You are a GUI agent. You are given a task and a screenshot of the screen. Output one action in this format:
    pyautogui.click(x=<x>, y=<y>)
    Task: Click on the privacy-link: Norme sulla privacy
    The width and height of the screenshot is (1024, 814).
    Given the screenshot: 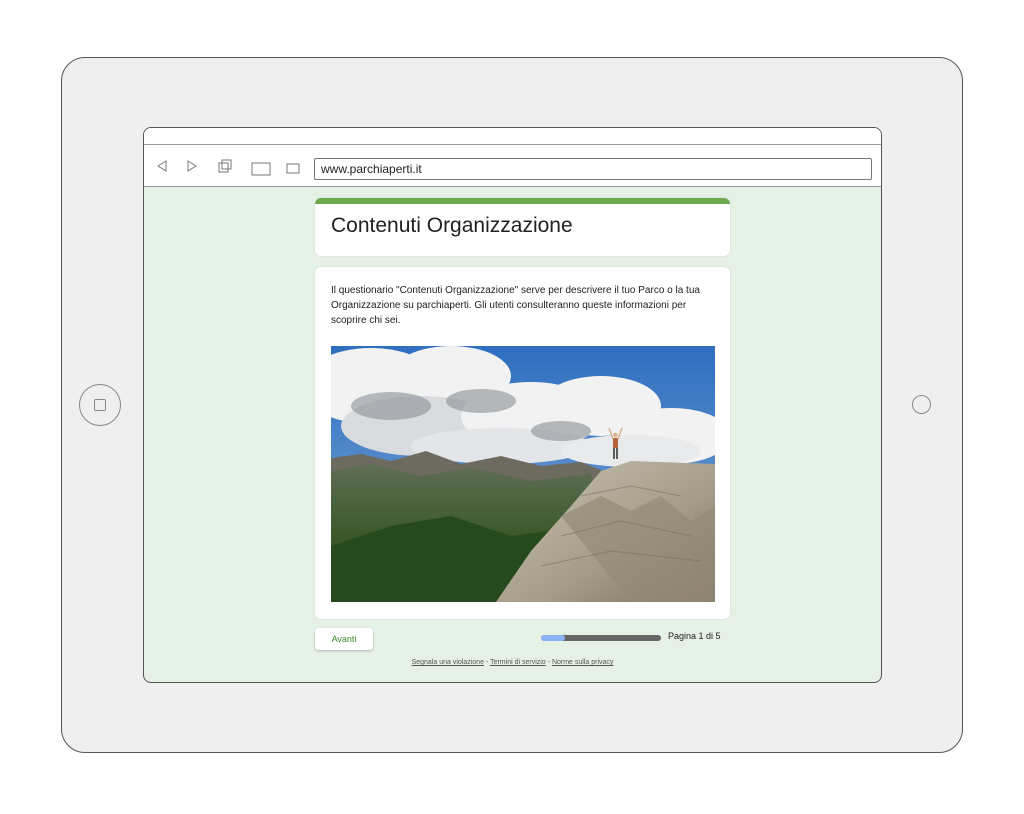 What is the action you would take?
    pyautogui.click(x=582, y=662)
    